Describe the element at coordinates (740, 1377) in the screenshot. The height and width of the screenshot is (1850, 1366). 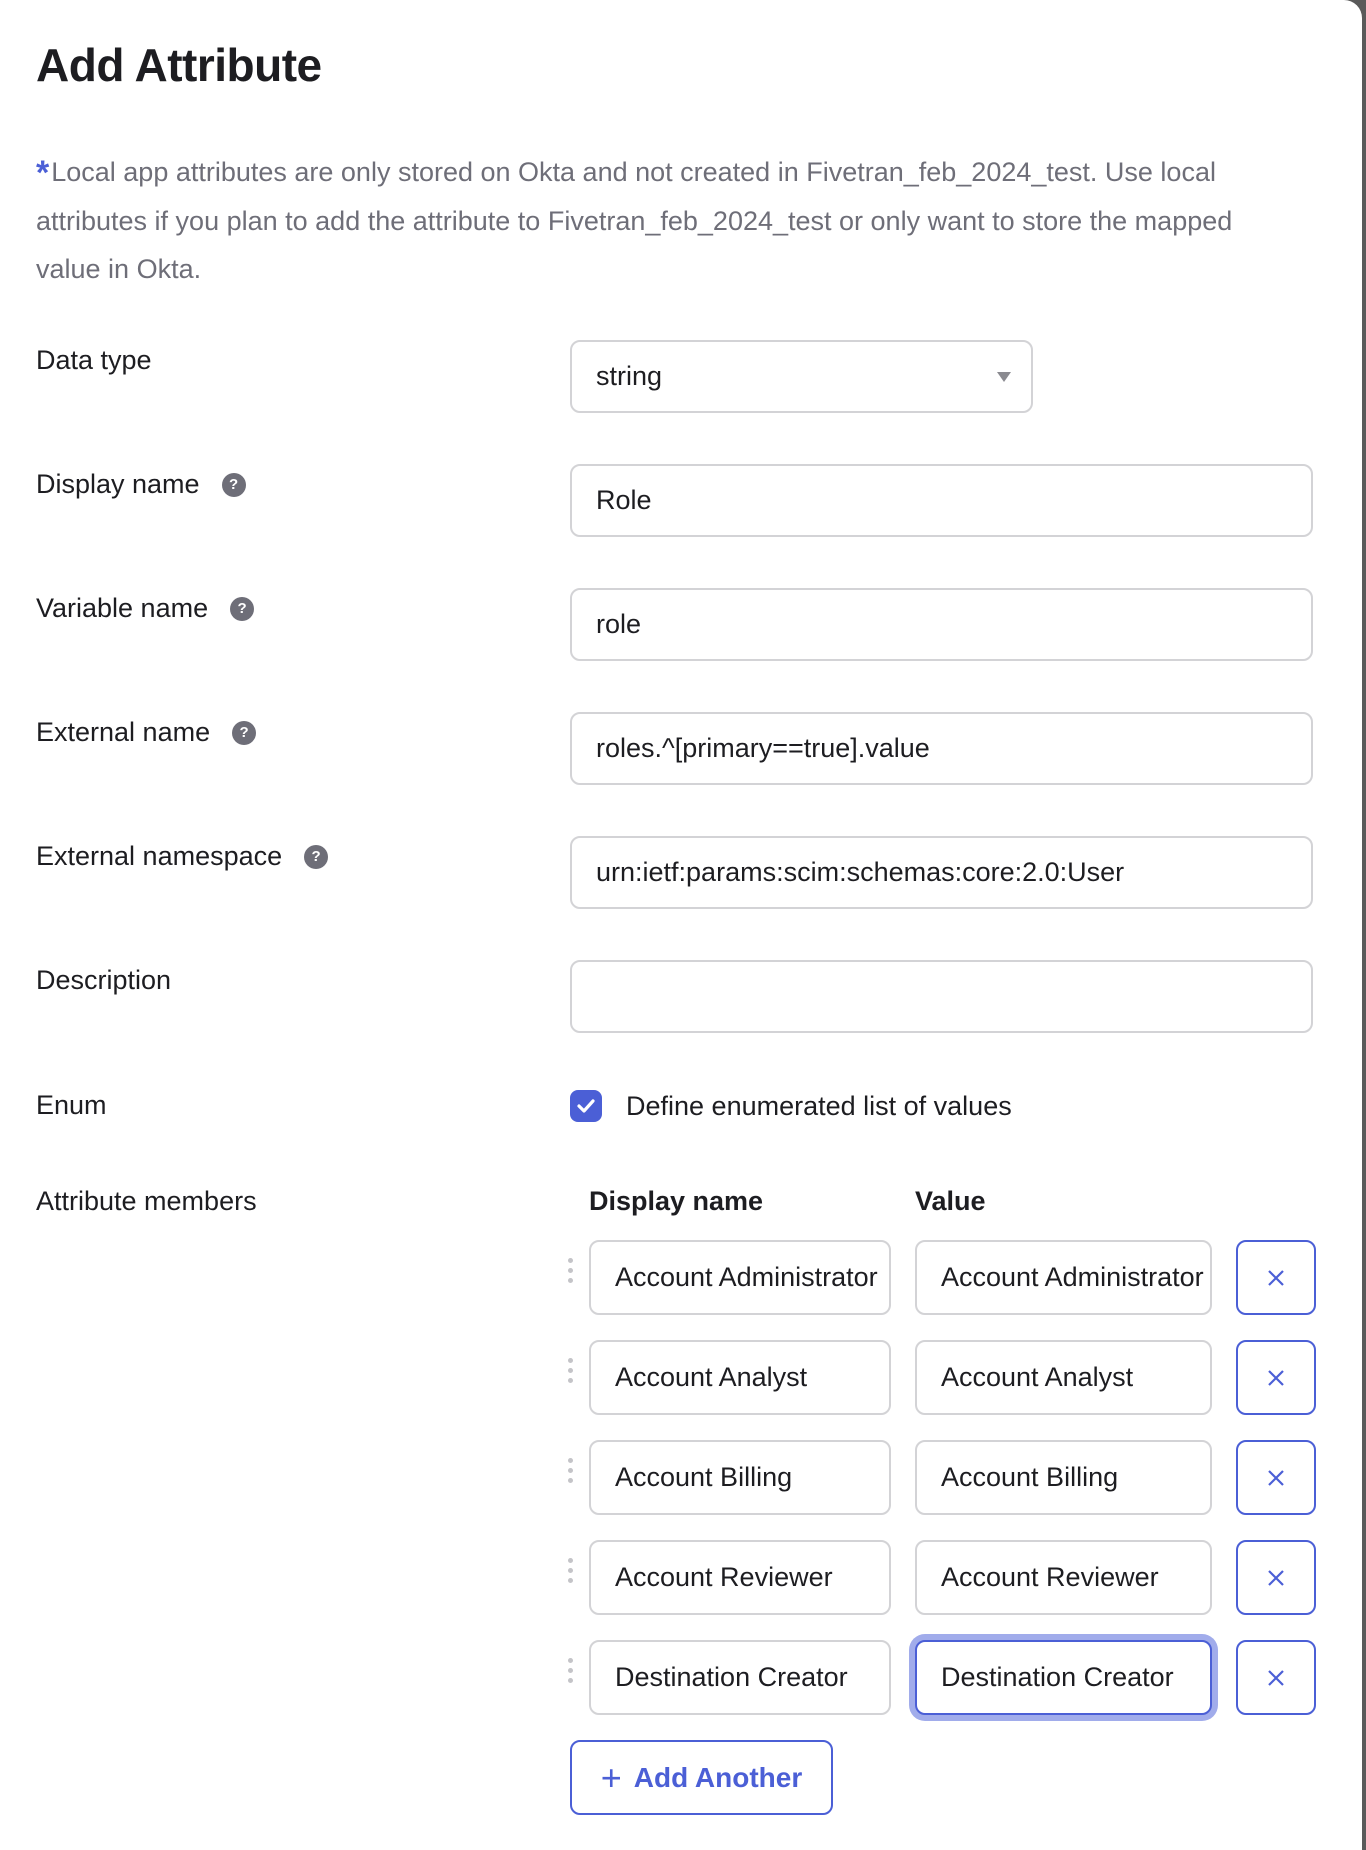
I see `member-display-name-input: Account Analyst` at that location.